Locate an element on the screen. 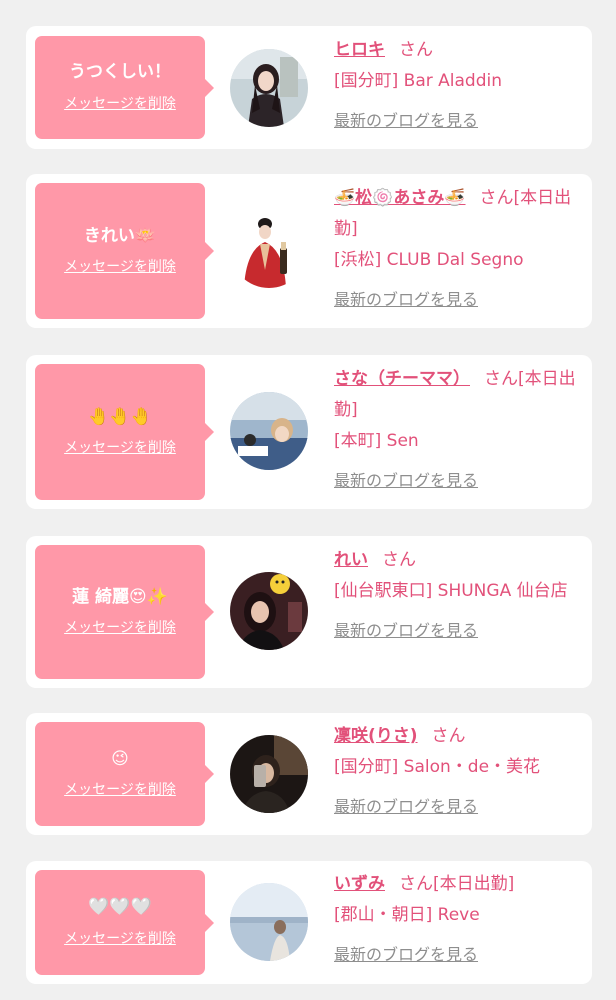 Image resolution: width=616 pixels, height=1000 pixels. sender-name-line: ヒロキ さん is located at coordinates (459, 50).